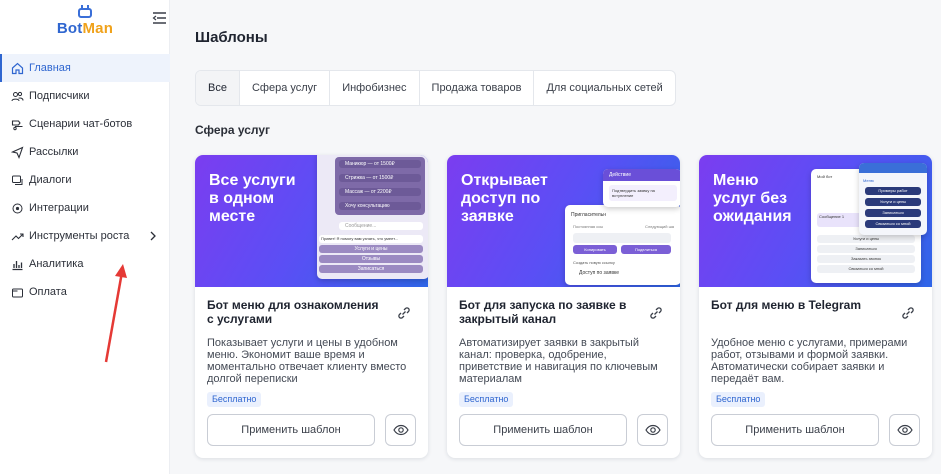  Describe the element at coordinates (599, 273) in the screenshot. I see `mock-text: Доступ по заявке` at that location.